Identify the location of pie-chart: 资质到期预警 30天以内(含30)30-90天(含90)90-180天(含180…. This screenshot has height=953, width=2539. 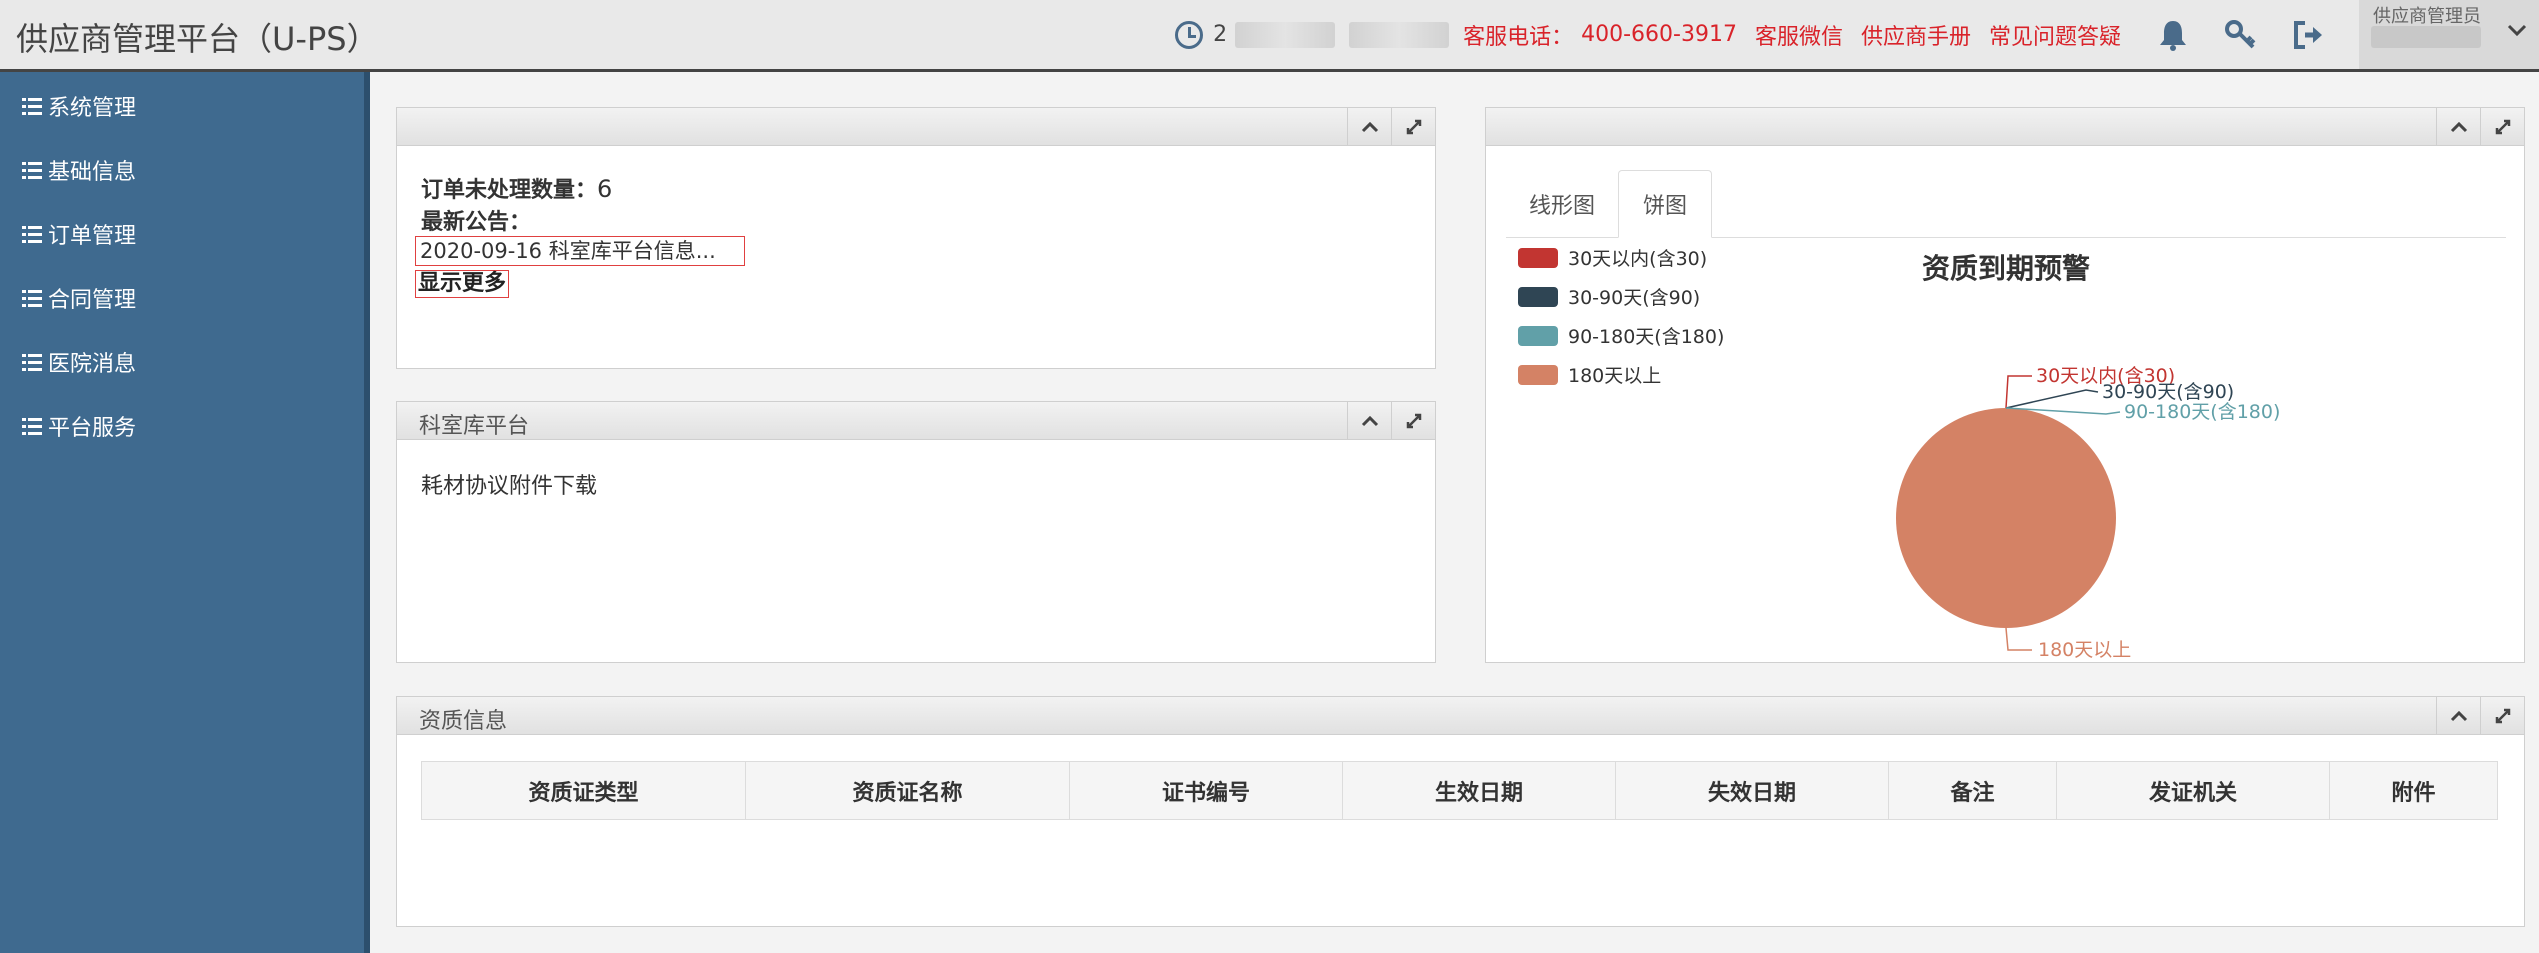
(2088, 456).